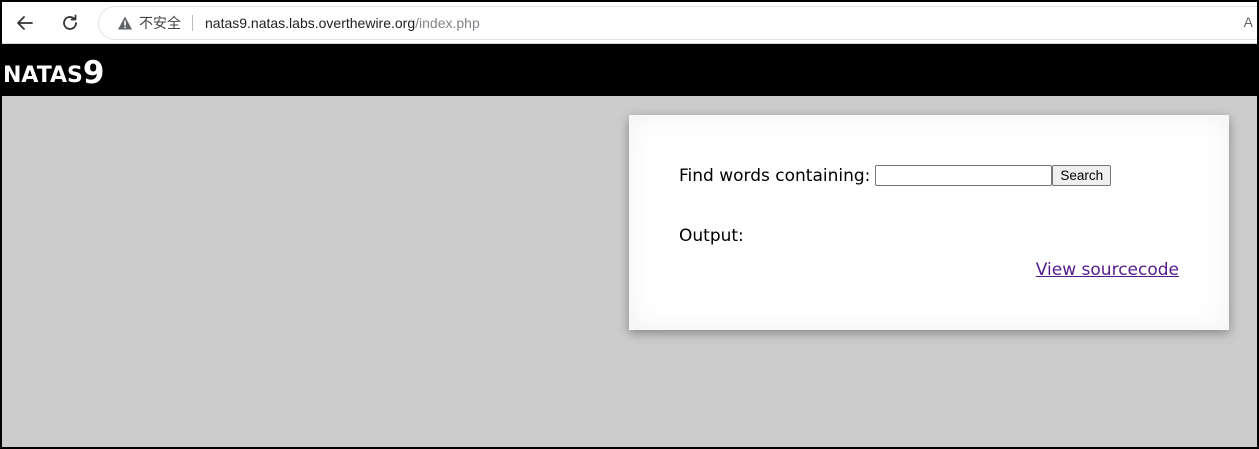 Image resolution: width=1259 pixels, height=449 pixels. Describe the element at coordinates (310, 23) in the screenshot. I see `url-host: natas9.natas.labs.overthewire.org` at that location.